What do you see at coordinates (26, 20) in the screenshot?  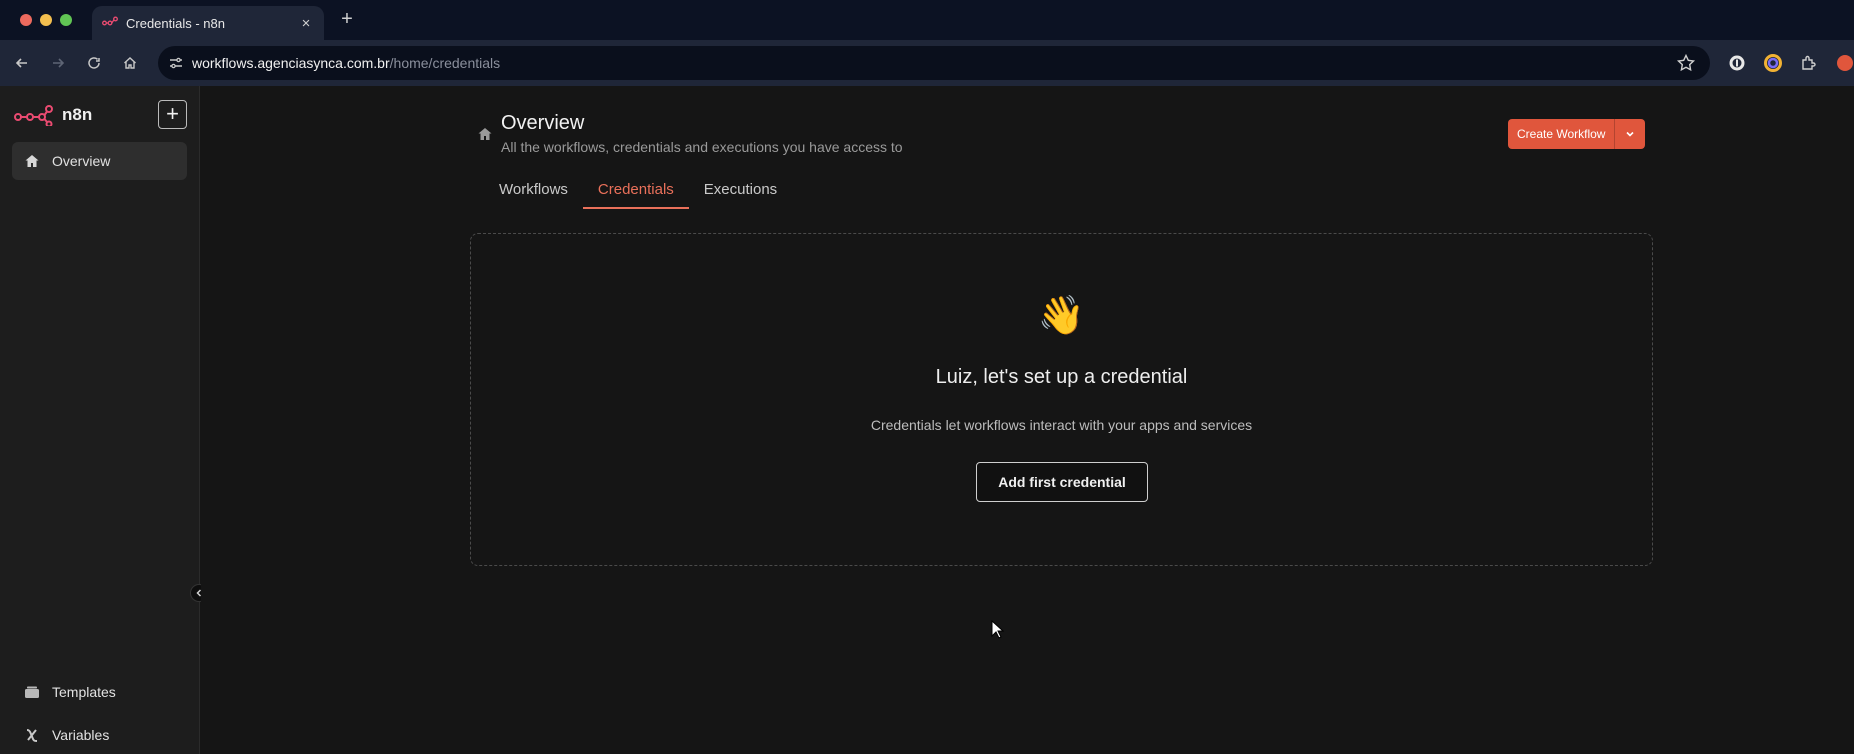 I see `window-close-button` at bounding box center [26, 20].